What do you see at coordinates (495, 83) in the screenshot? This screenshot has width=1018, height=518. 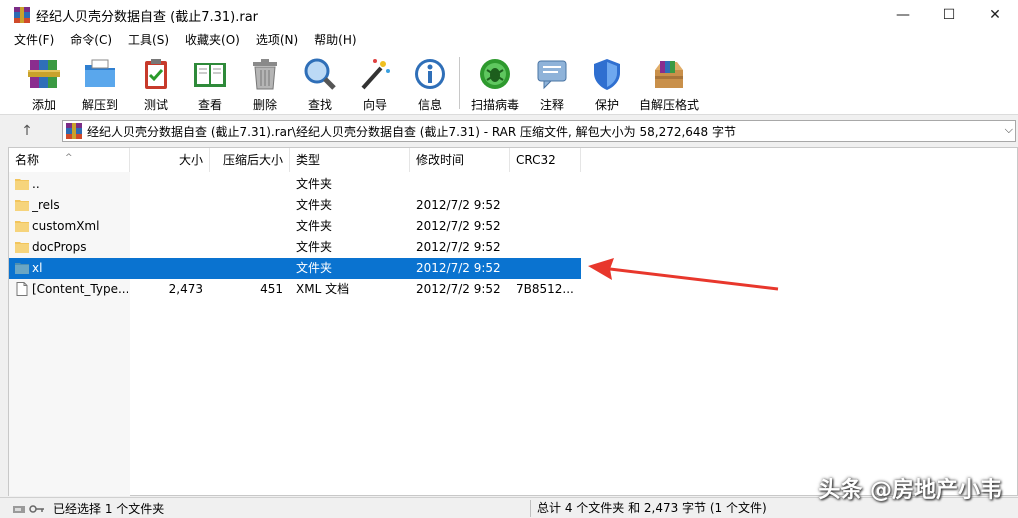 I see `virus-scan-button: 扫描病毒` at bounding box center [495, 83].